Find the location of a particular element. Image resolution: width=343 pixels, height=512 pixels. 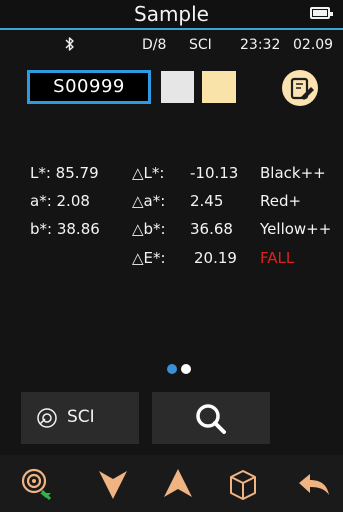

delta-a-value: 2.45 is located at coordinates (207, 201).